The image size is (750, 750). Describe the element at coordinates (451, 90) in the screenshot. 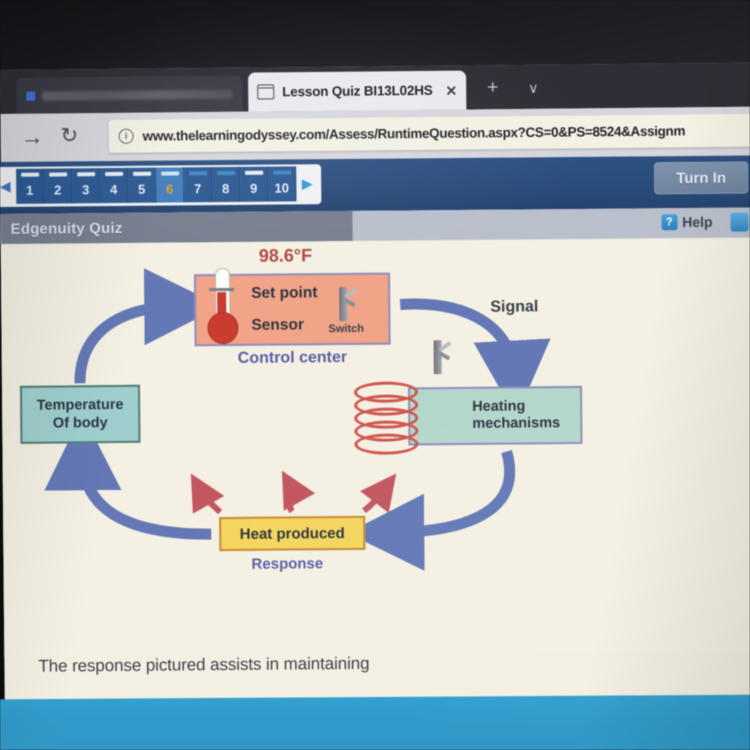

I see `close-icon: ✕` at that location.